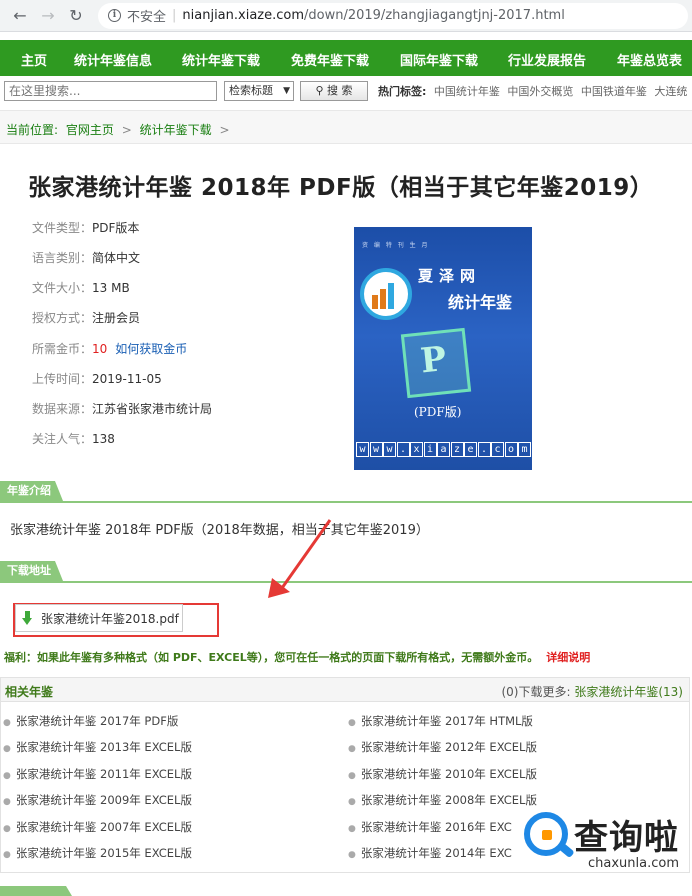 Image resolution: width=692 pixels, height=896 pixels. Describe the element at coordinates (97, 853) in the screenshot. I see `related-item: ● 张家港统计年鉴 2015年 EXCEL版` at that location.